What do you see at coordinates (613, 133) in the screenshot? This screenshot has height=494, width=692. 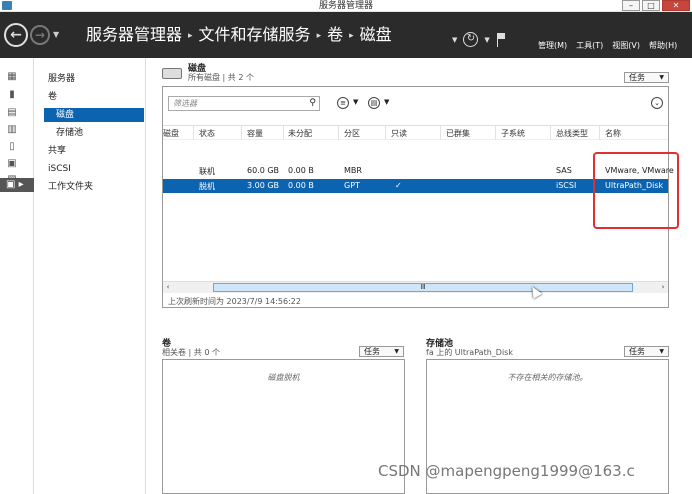 I see `column-header-name: 名称` at bounding box center [613, 133].